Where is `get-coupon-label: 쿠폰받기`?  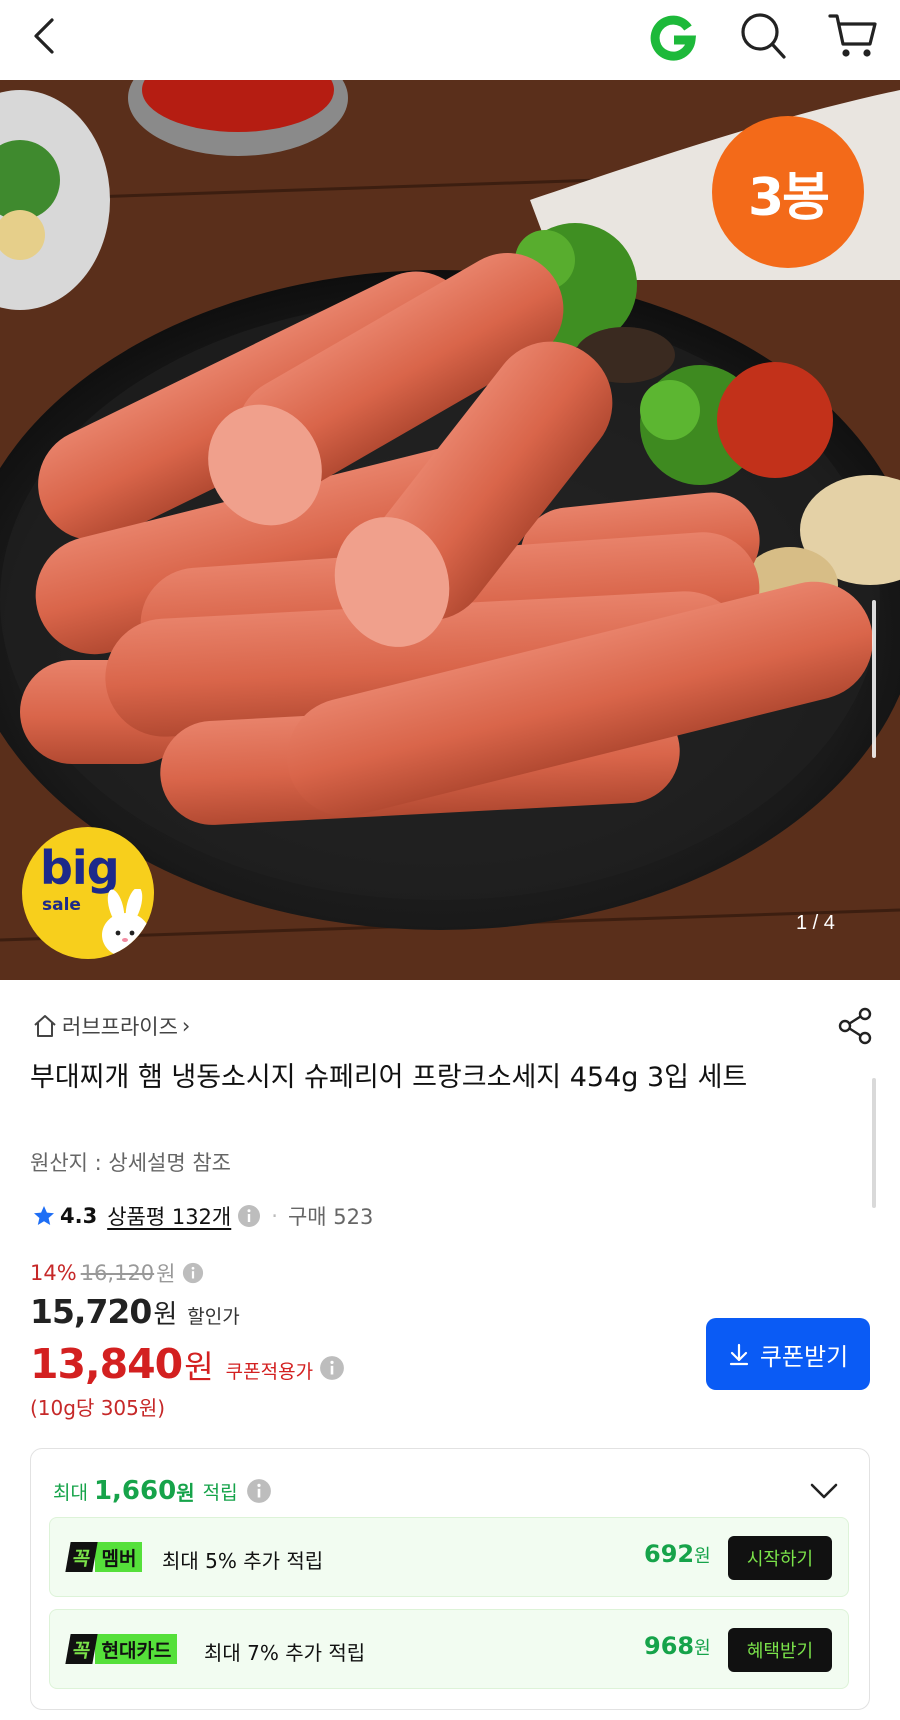
get-coupon-label: 쿠폰받기 is located at coordinates (804, 1356).